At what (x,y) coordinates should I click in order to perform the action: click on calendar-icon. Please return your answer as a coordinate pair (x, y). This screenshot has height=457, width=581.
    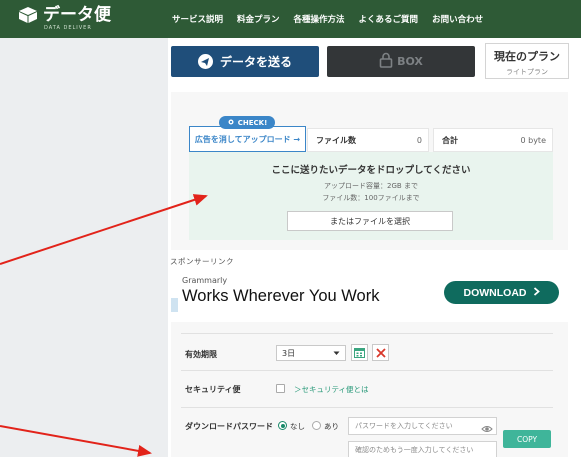
    Looking at the image, I should click on (359, 352).